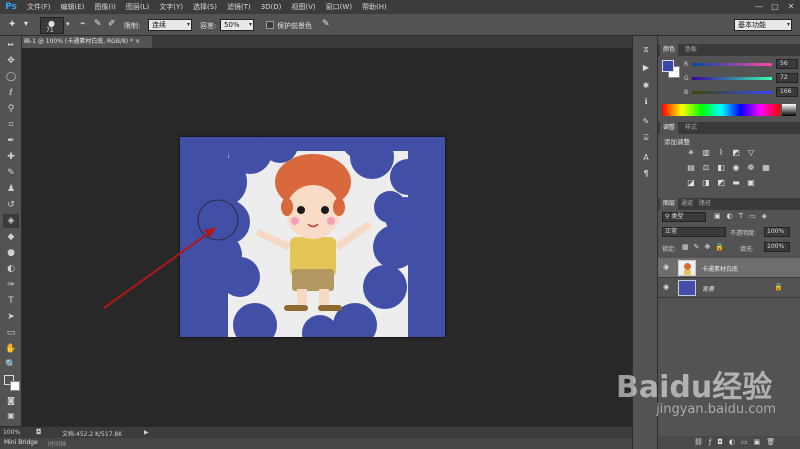 The width and height of the screenshot is (800, 449). What do you see at coordinates (667, 216) in the screenshot?
I see `search-icon: ⚲` at bounding box center [667, 216].